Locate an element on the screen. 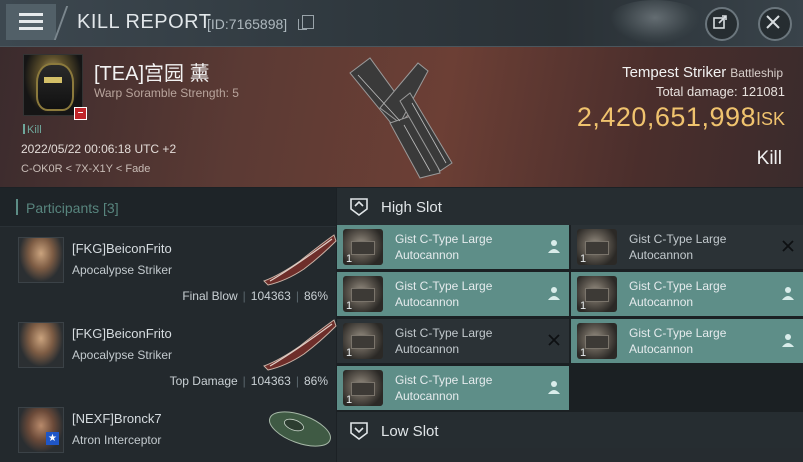 The width and height of the screenshot is (803, 462). participant-stats: Top Damage | 104363 | 86% is located at coordinates (249, 381).